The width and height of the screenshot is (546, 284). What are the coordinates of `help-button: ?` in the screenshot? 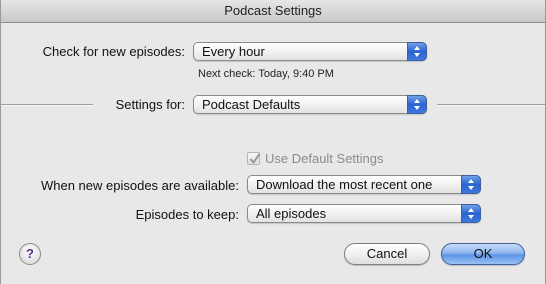 It's located at (30, 254).